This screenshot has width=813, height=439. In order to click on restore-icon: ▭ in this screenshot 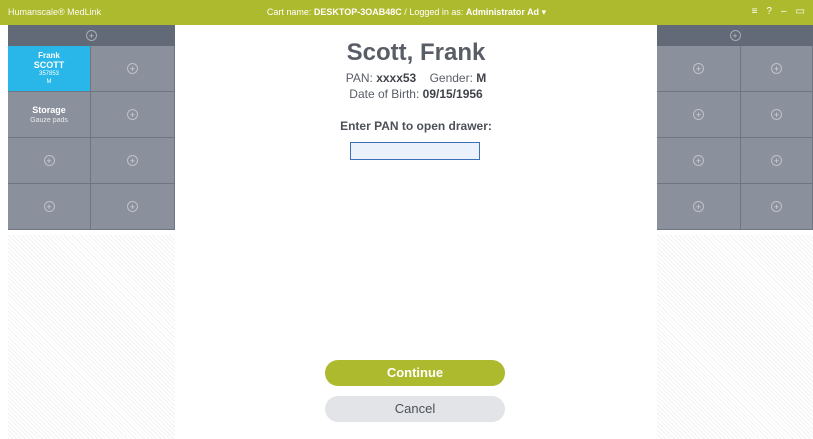, I will do `click(800, 11)`.